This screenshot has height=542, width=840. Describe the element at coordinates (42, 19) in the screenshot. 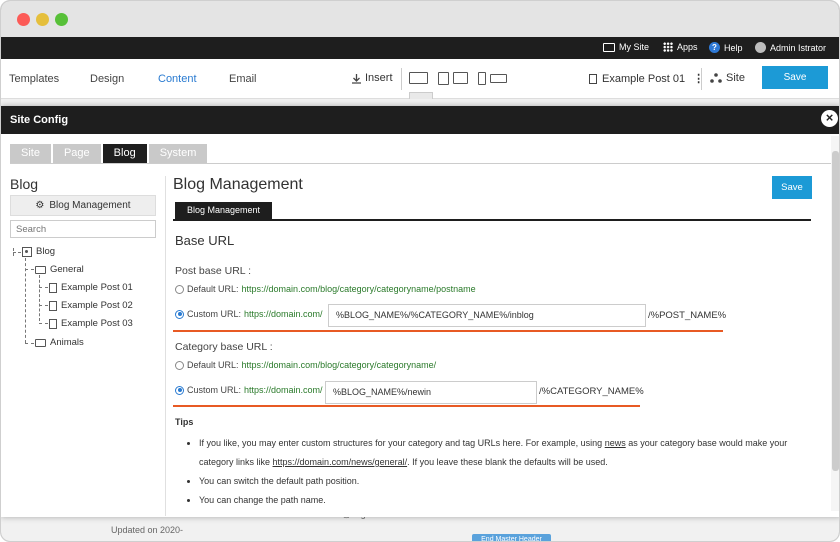

I see `minimize-window-button` at that location.